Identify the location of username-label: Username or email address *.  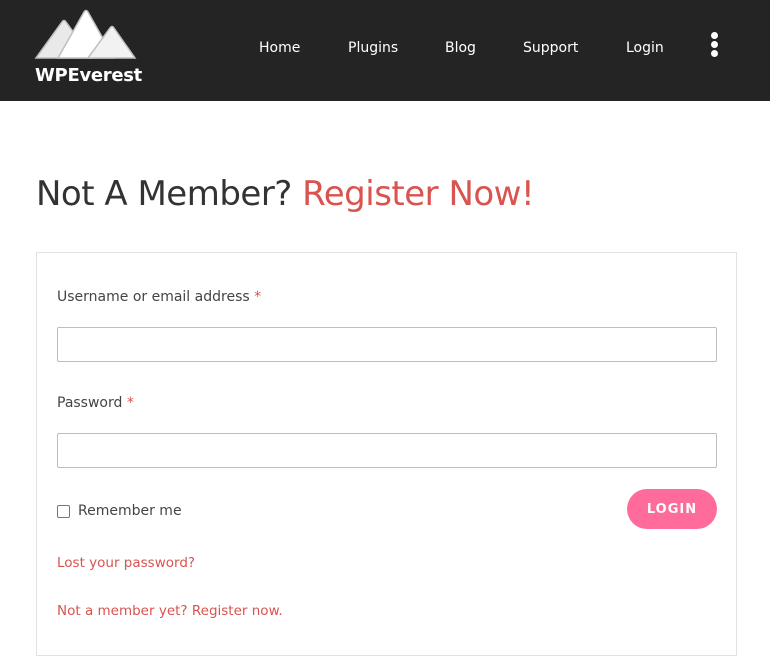
(159, 297).